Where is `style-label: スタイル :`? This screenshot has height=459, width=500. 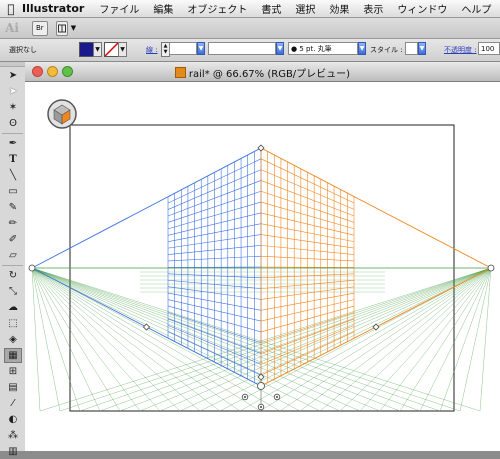 style-label: スタイル : is located at coordinates (386, 50).